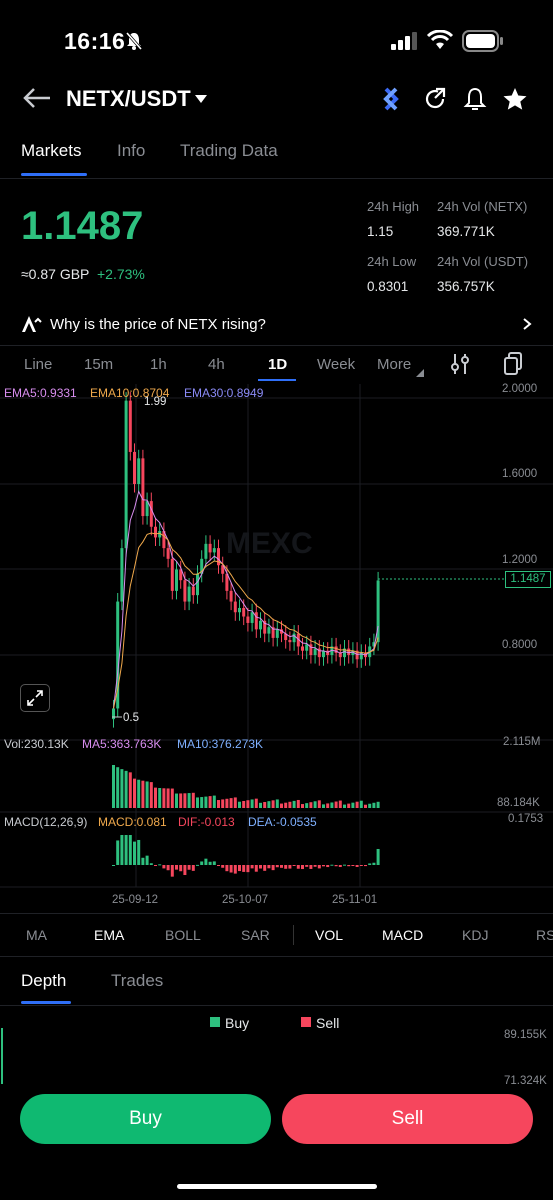 Image resolution: width=553 pixels, height=1200 pixels. Describe the element at coordinates (2, 1056) in the screenshot. I see `depth-buy-curve` at that location.